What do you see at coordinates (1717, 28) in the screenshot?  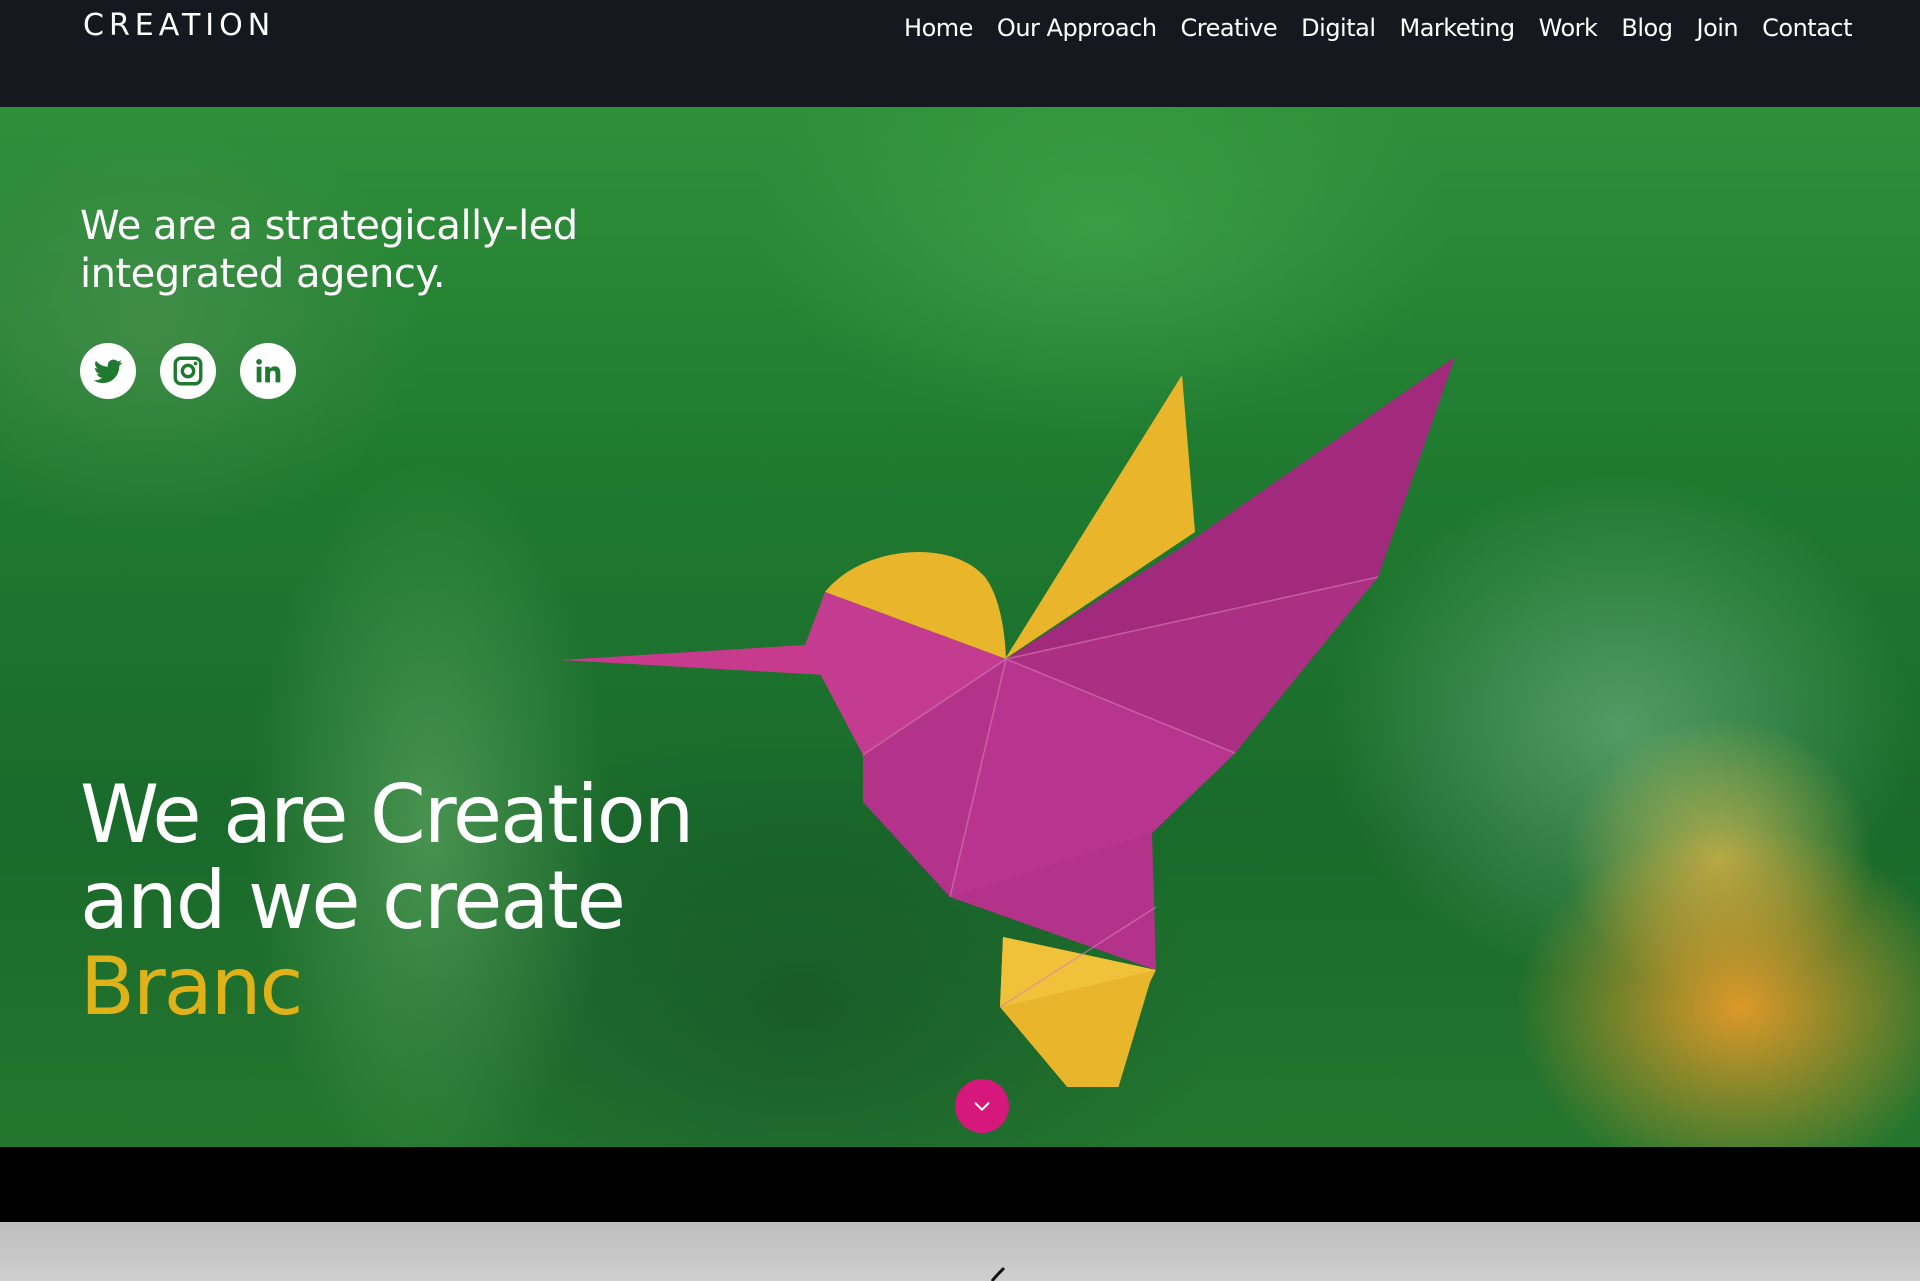 I see `nav-item-join: Join` at bounding box center [1717, 28].